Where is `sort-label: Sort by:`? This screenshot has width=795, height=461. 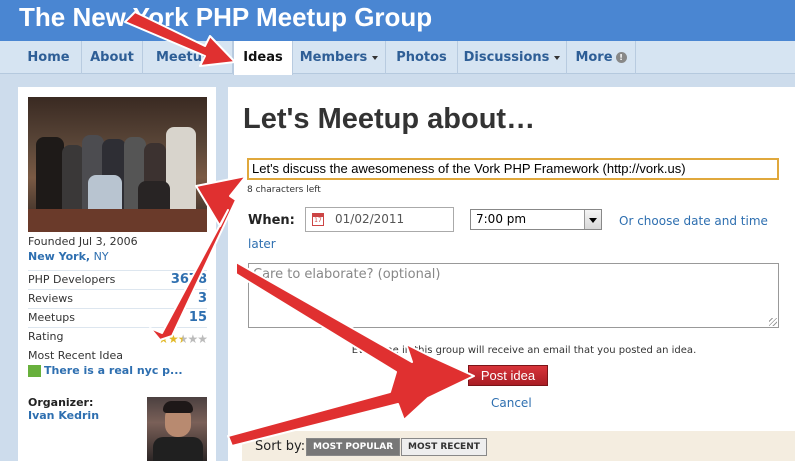 sort-label: Sort by: is located at coordinates (280, 446).